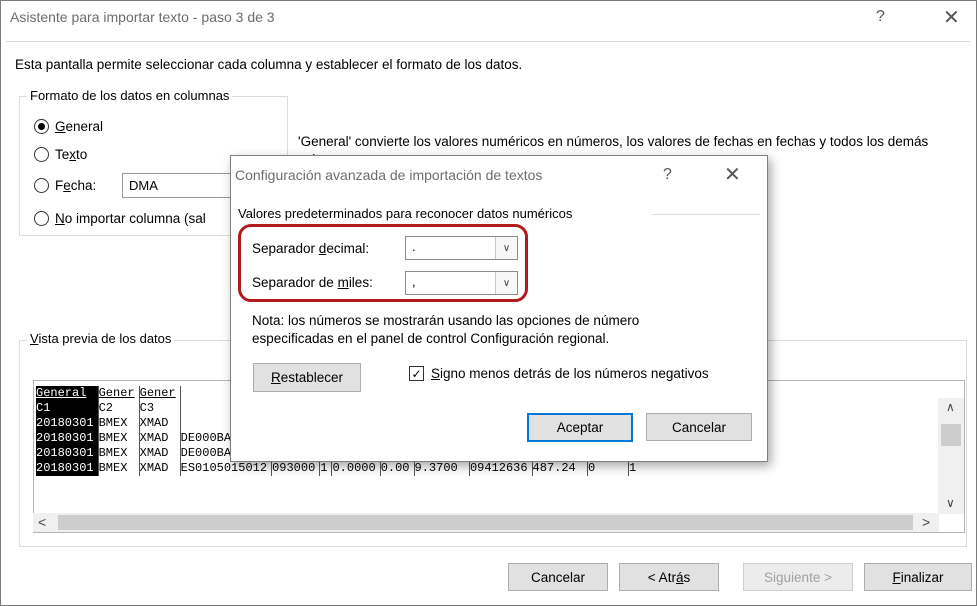 This screenshot has width=977, height=606. I want to click on radio-date-label: Fecha:, so click(76, 185).